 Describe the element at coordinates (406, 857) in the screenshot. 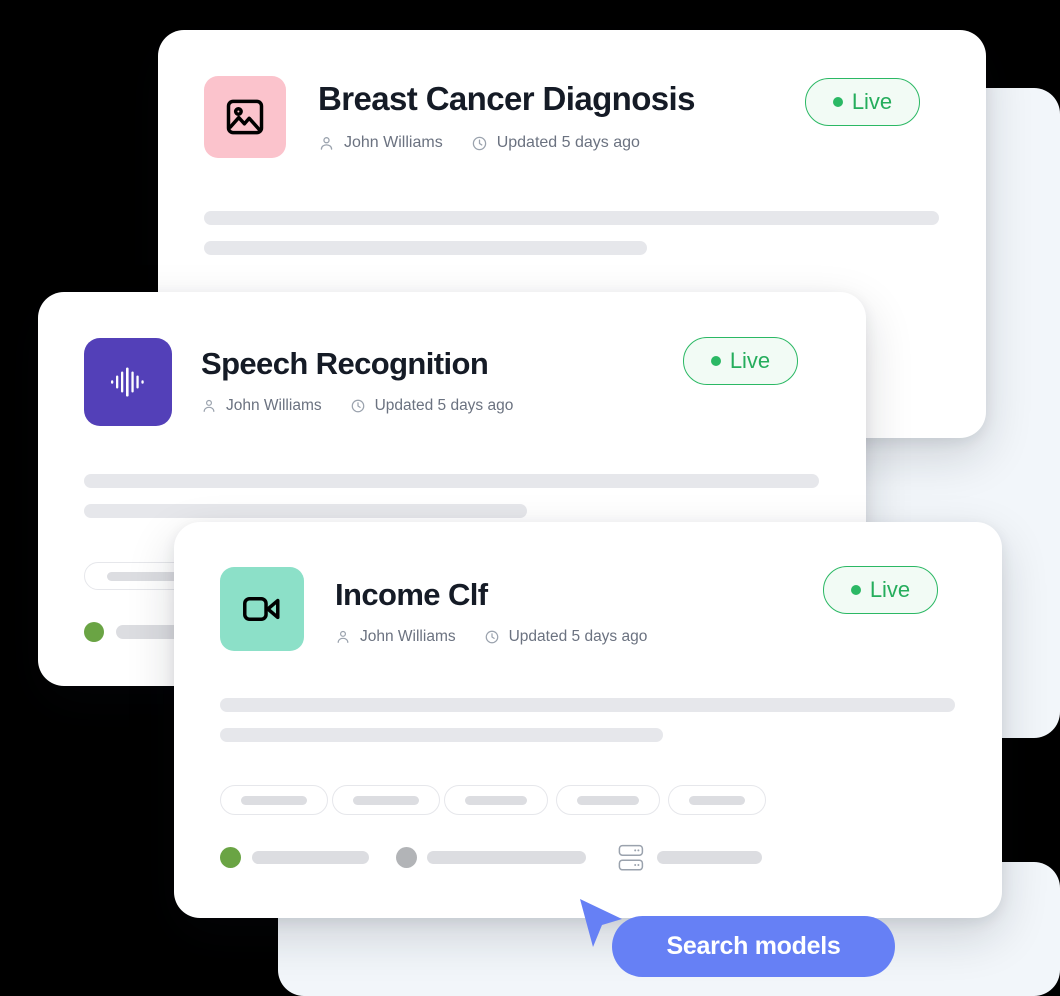

I see `status-dot-gray` at that location.